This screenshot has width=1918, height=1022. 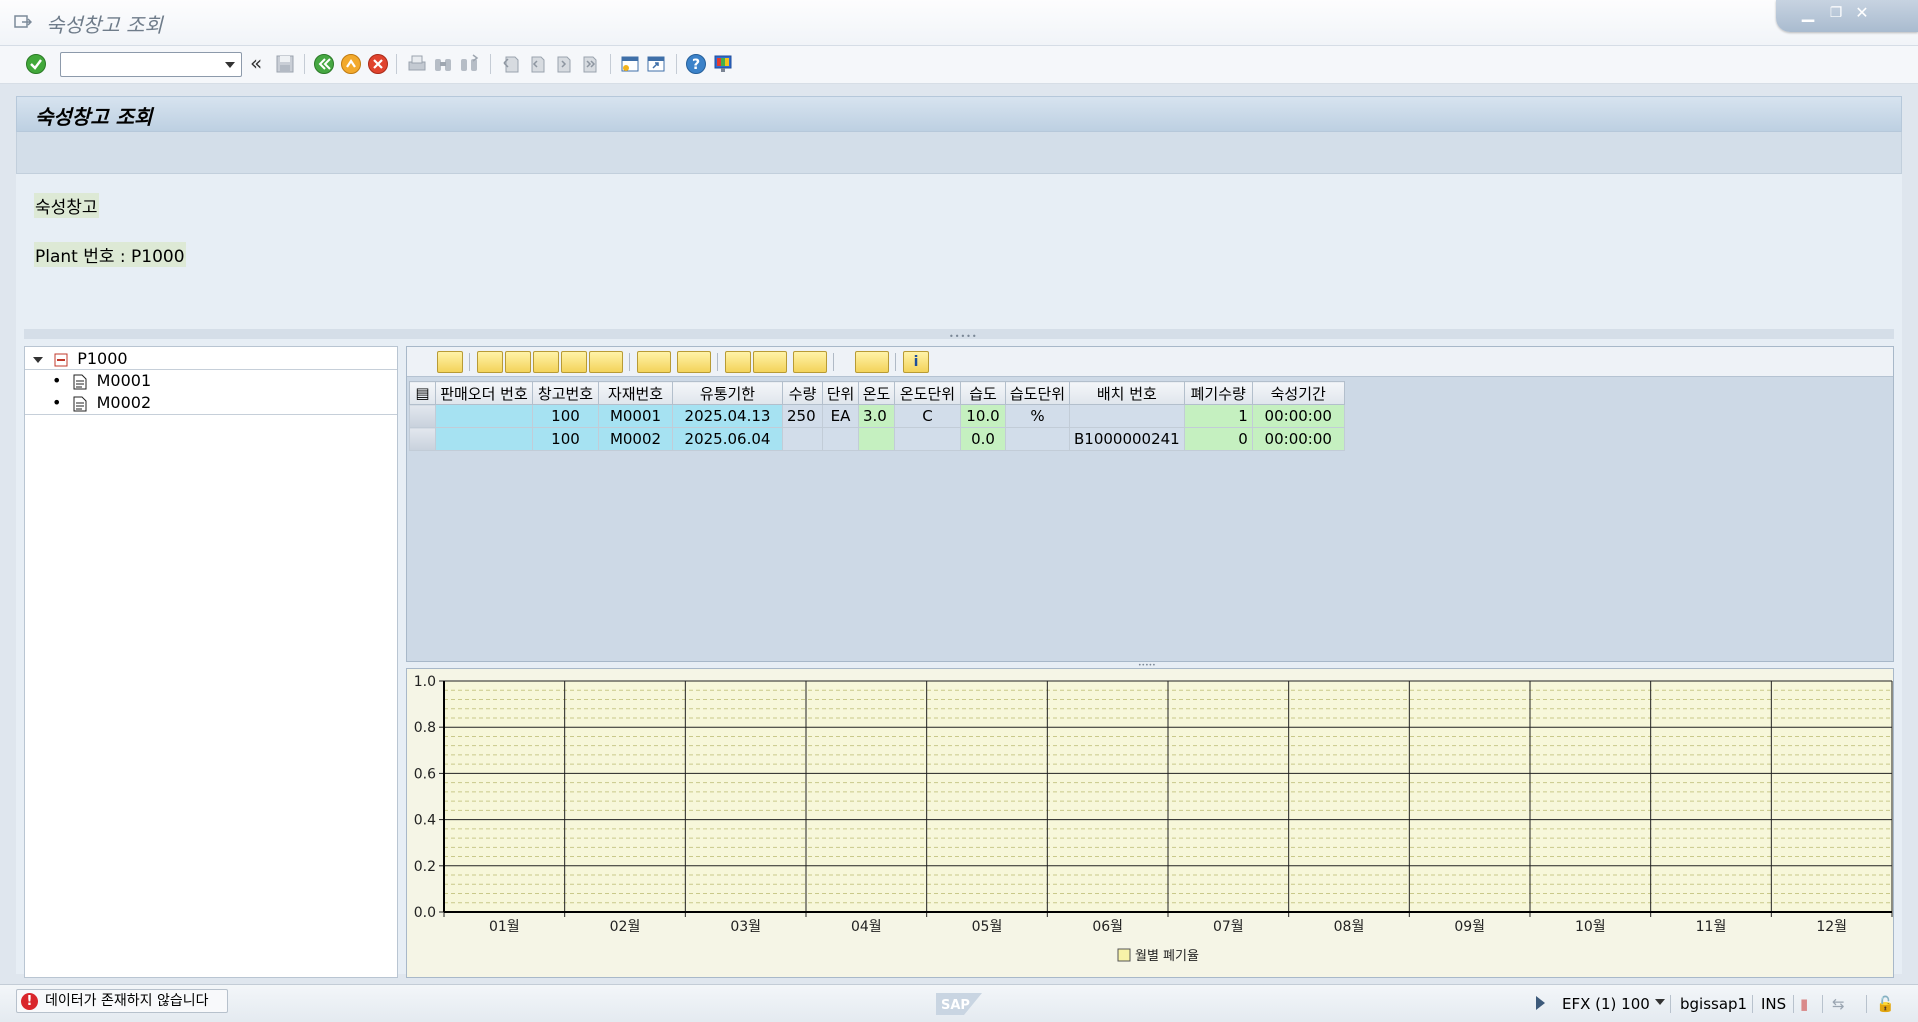 I want to click on exit-icon, so click(x=351, y=64).